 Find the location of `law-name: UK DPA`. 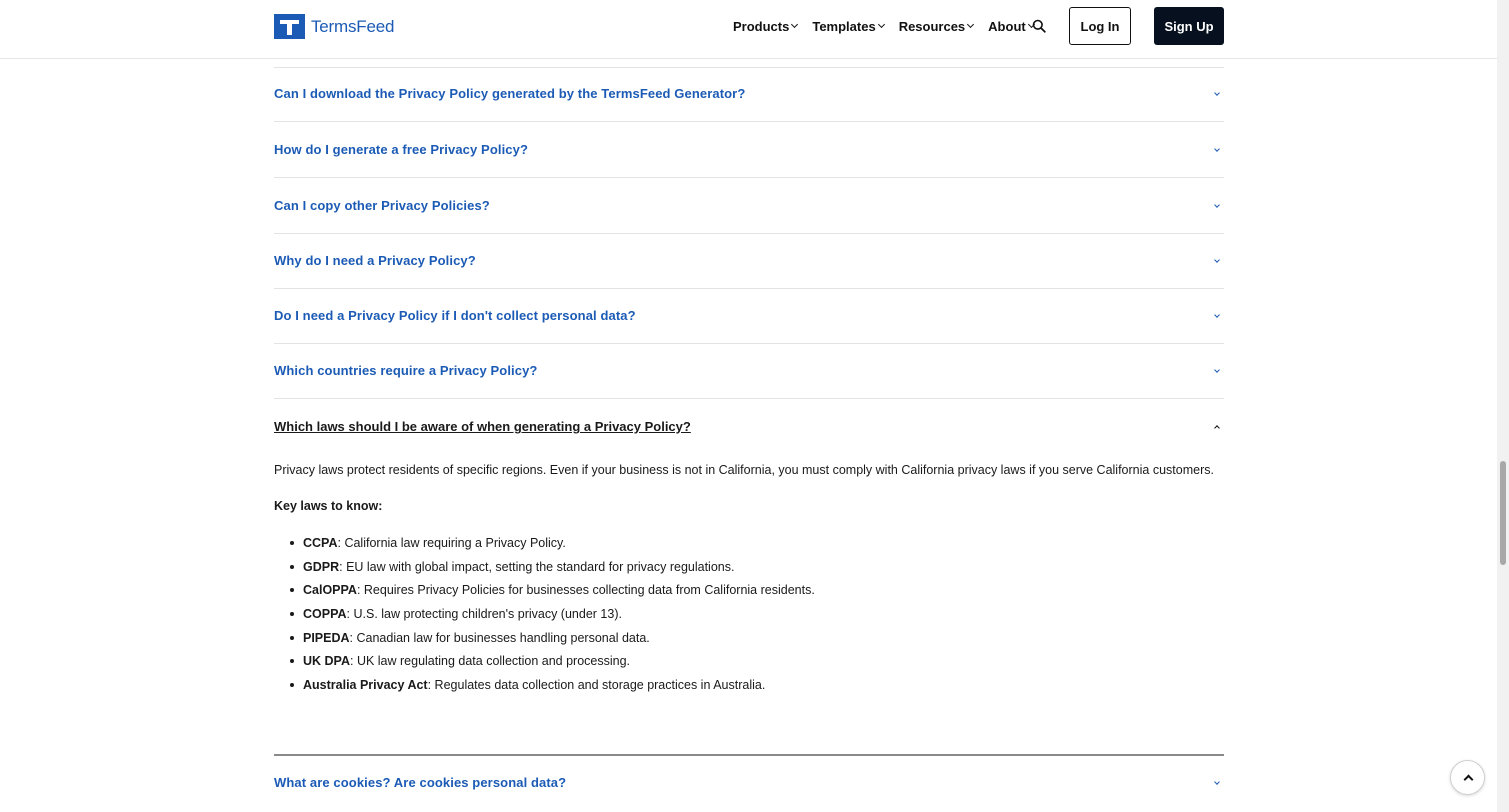

law-name: UK DPA is located at coordinates (326, 661).